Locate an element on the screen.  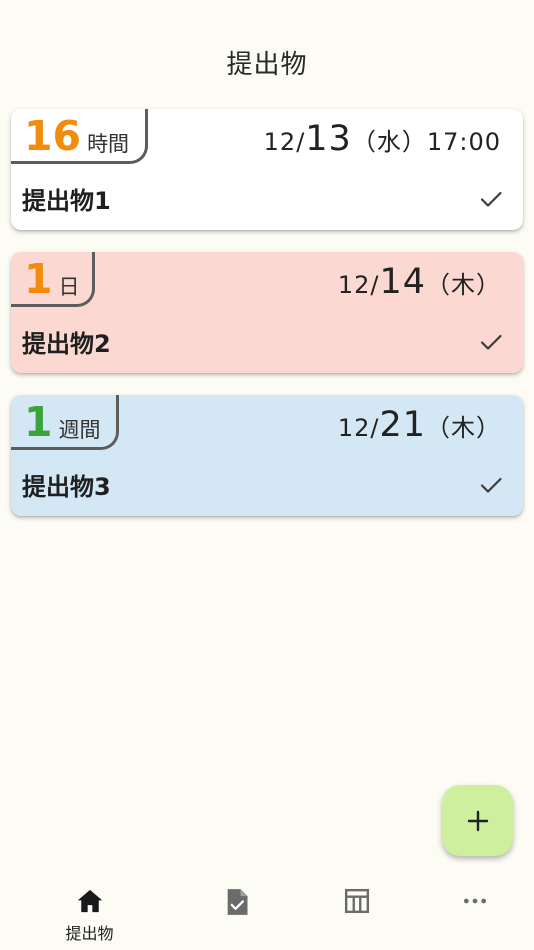
add-submission-button is located at coordinates (477, 820).